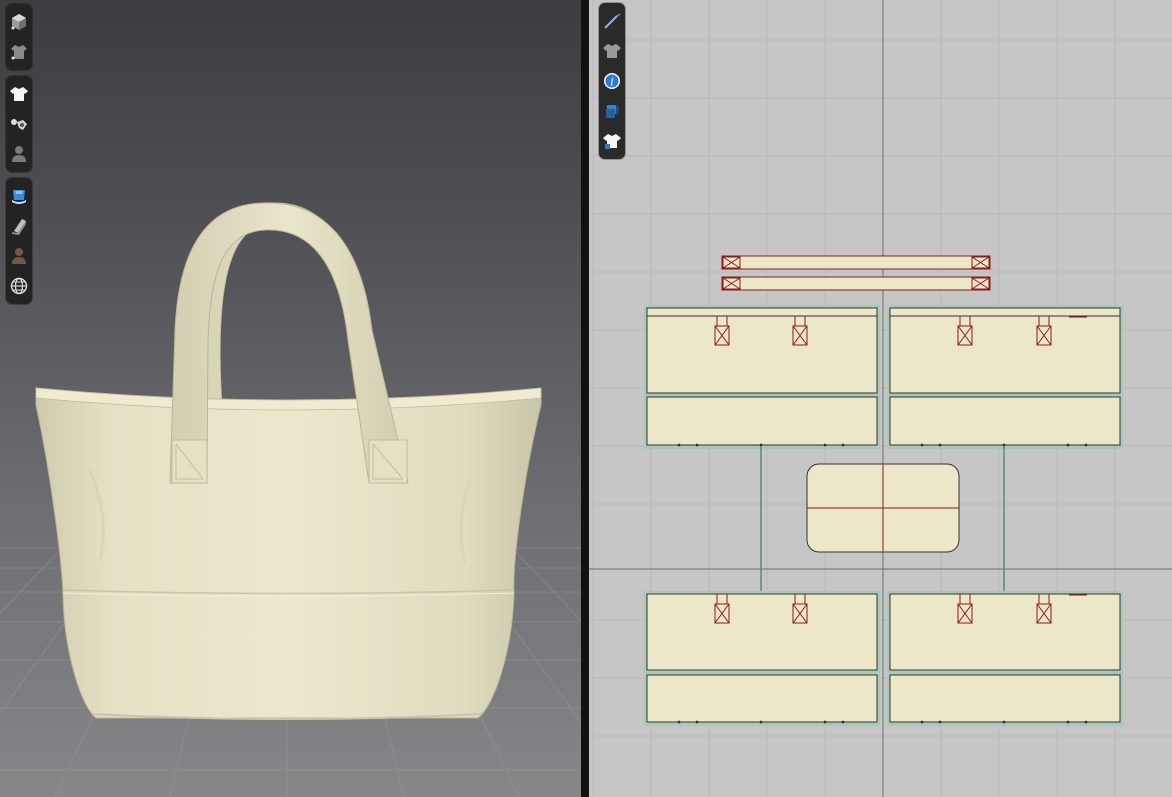  Describe the element at coordinates (1005, 421) in the screenshot. I see `front-lower-right` at that location.